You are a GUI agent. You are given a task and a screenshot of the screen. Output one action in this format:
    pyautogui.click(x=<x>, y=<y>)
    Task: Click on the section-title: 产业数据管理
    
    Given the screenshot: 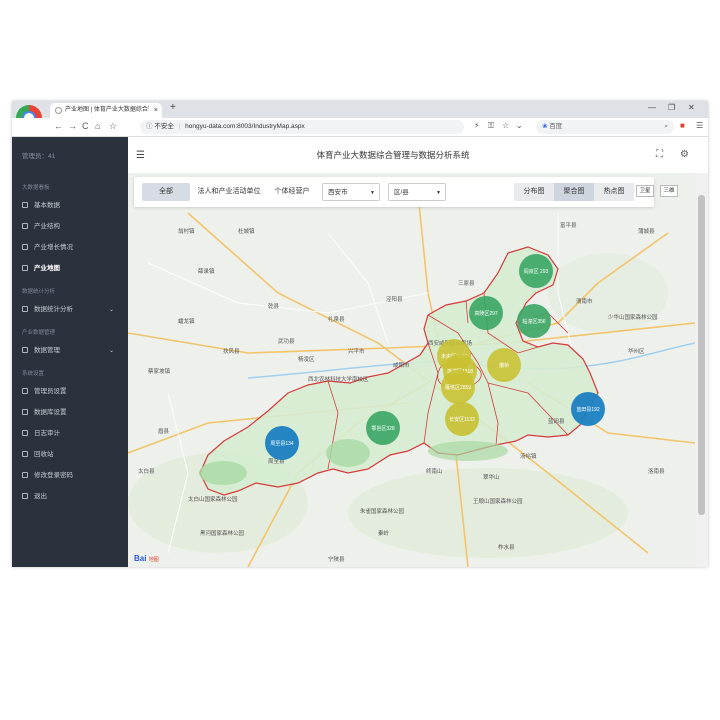 What is the action you would take?
    pyautogui.click(x=39, y=333)
    